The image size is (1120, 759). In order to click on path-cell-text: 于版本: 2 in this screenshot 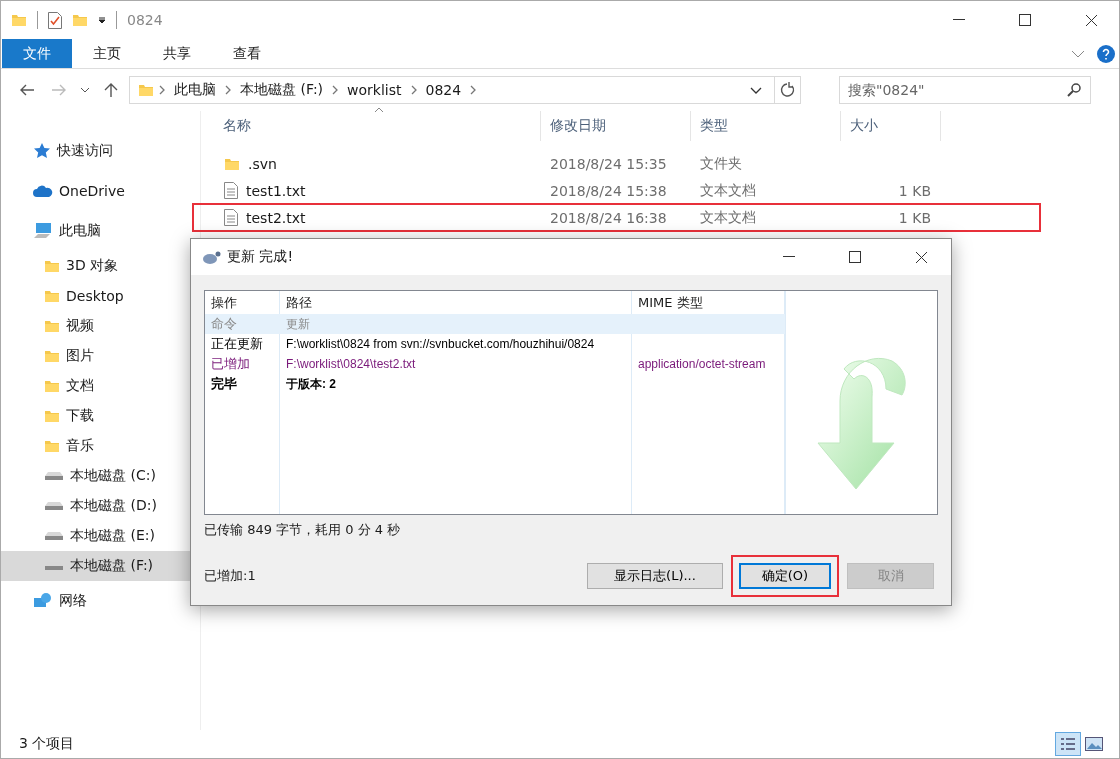, I will do `click(311, 384)`.